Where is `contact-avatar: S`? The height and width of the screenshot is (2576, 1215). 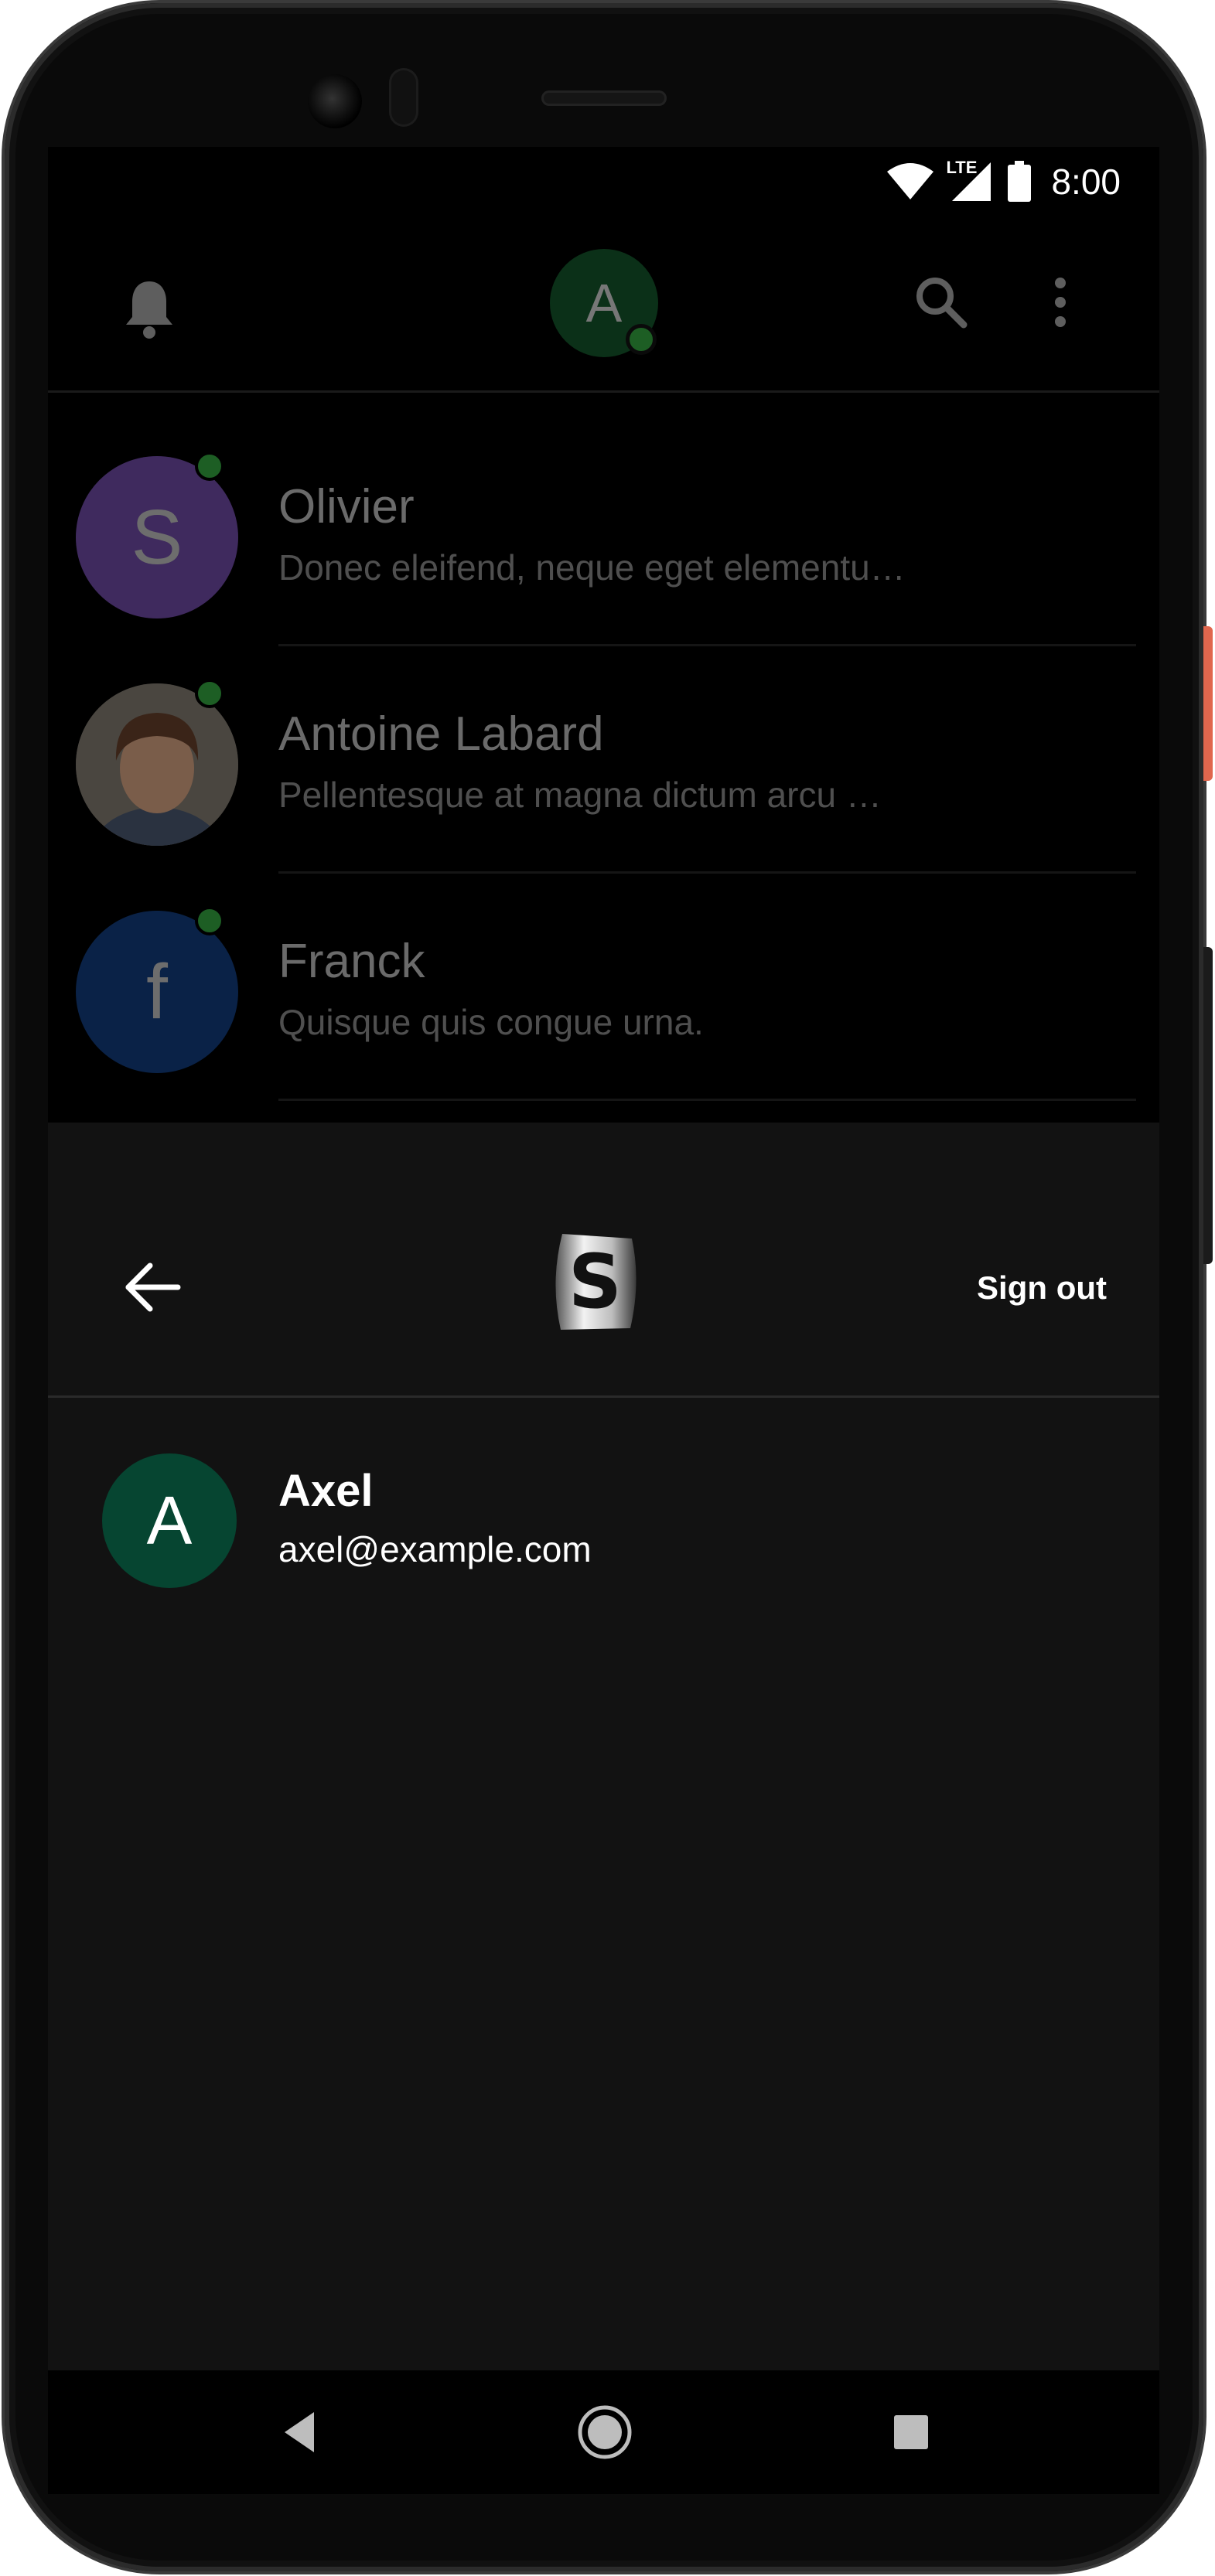
contact-avatar: S is located at coordinates (157, 537).